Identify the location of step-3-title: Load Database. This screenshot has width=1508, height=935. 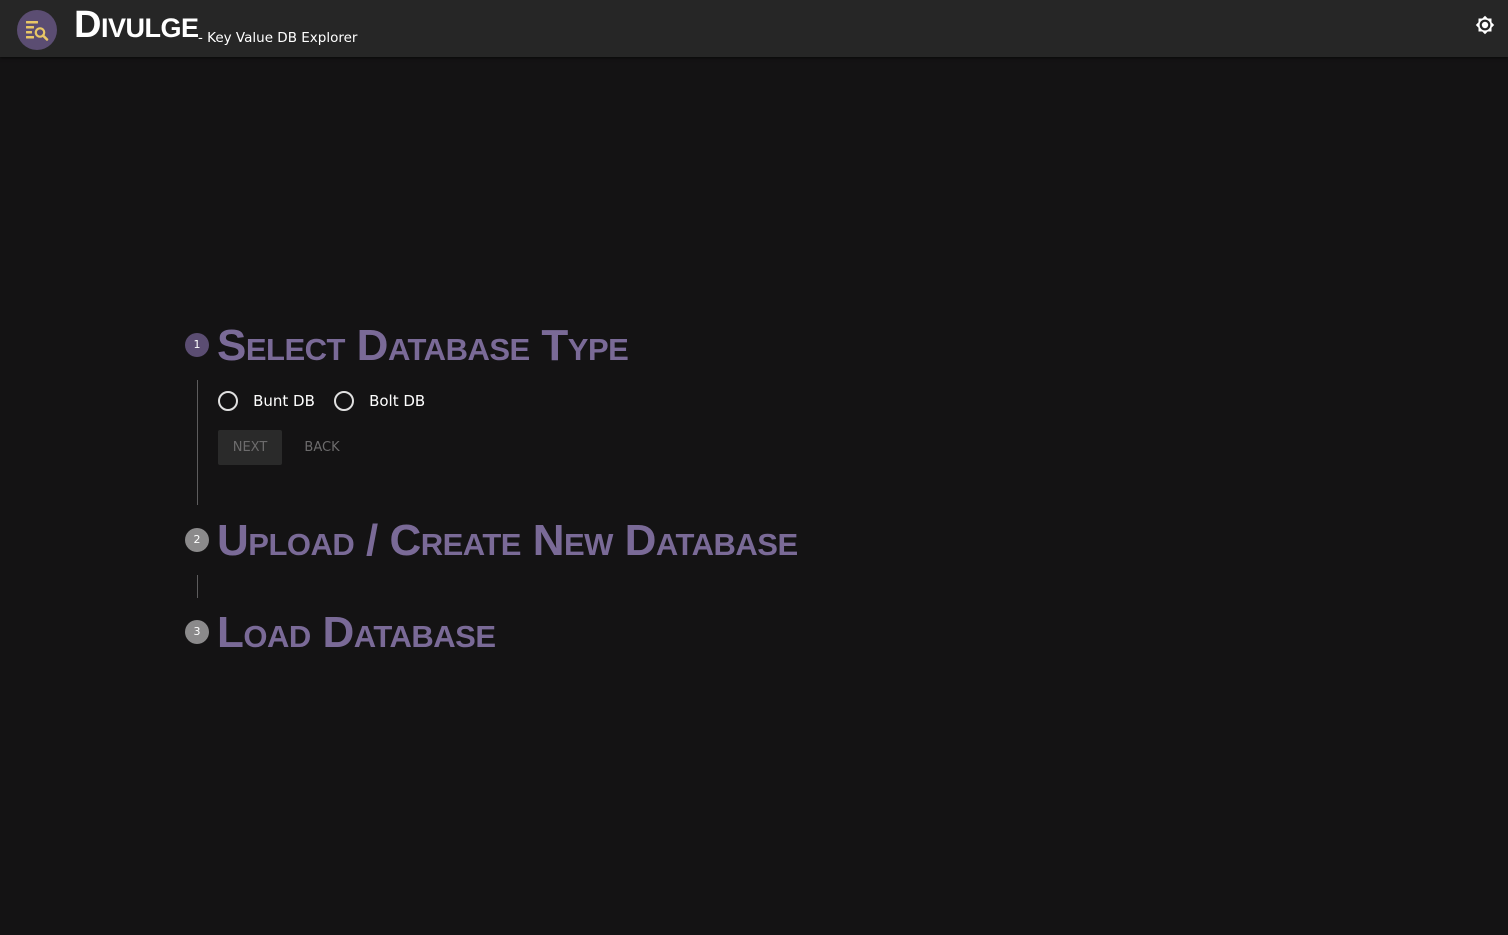
(356, 632).